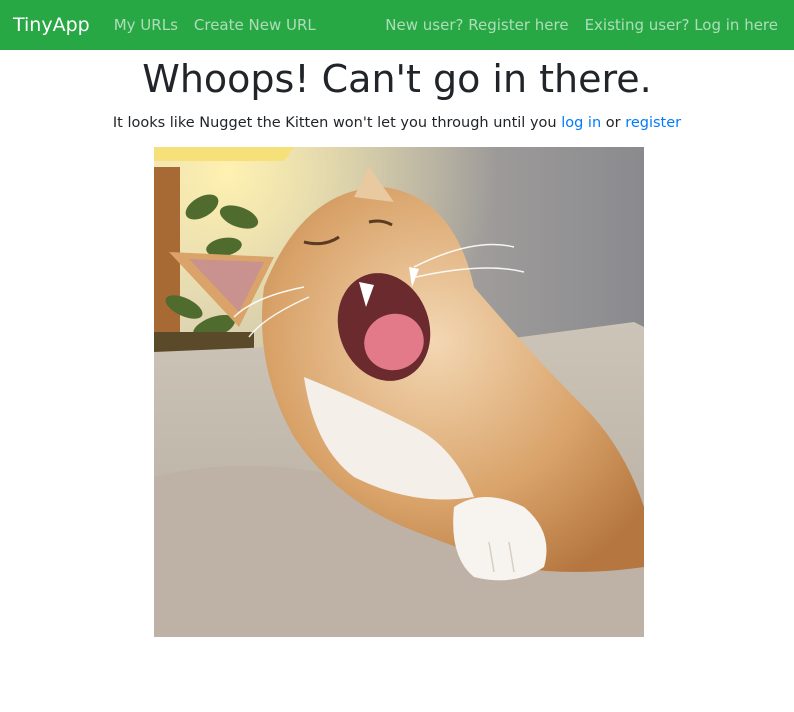 The width and height of the screenshot is (794, 712). Describe the element at coordinates (146, 25) in the screenshot. I see `nav-my-urls-link: My URLs` at that location.